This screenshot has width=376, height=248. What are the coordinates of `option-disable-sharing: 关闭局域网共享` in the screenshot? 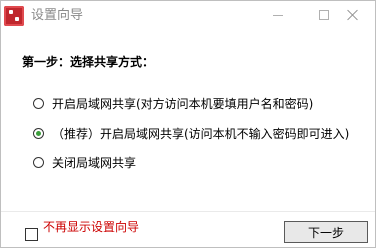 It's located at (84, 162).